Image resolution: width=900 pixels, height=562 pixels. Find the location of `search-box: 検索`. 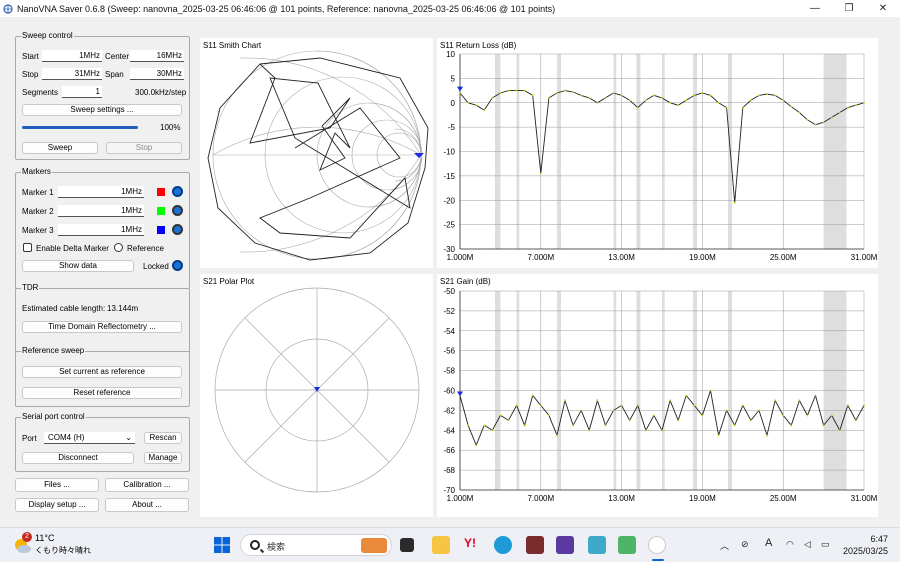

search-box: 検索 is located at coordinates (316, 545).